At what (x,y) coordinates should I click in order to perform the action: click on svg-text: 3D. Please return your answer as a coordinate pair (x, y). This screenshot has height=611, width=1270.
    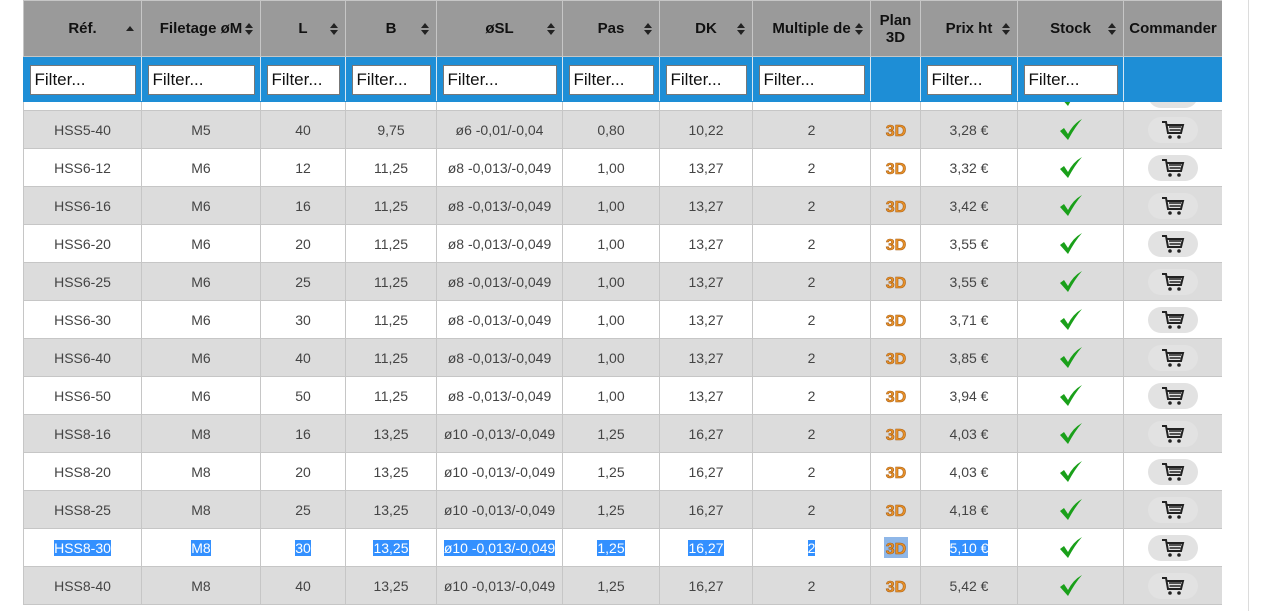
    Looking at the image, I should click on (895, 207).